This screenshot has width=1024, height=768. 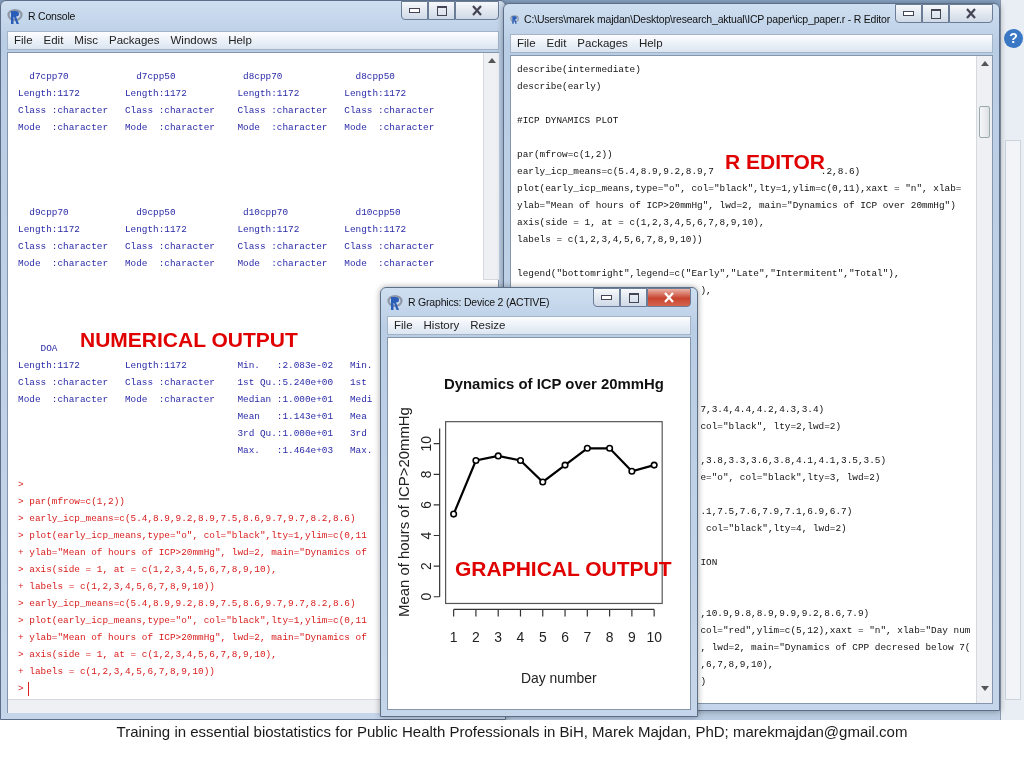 I want to click on tick-label: 7, so click(x=587, y=637).